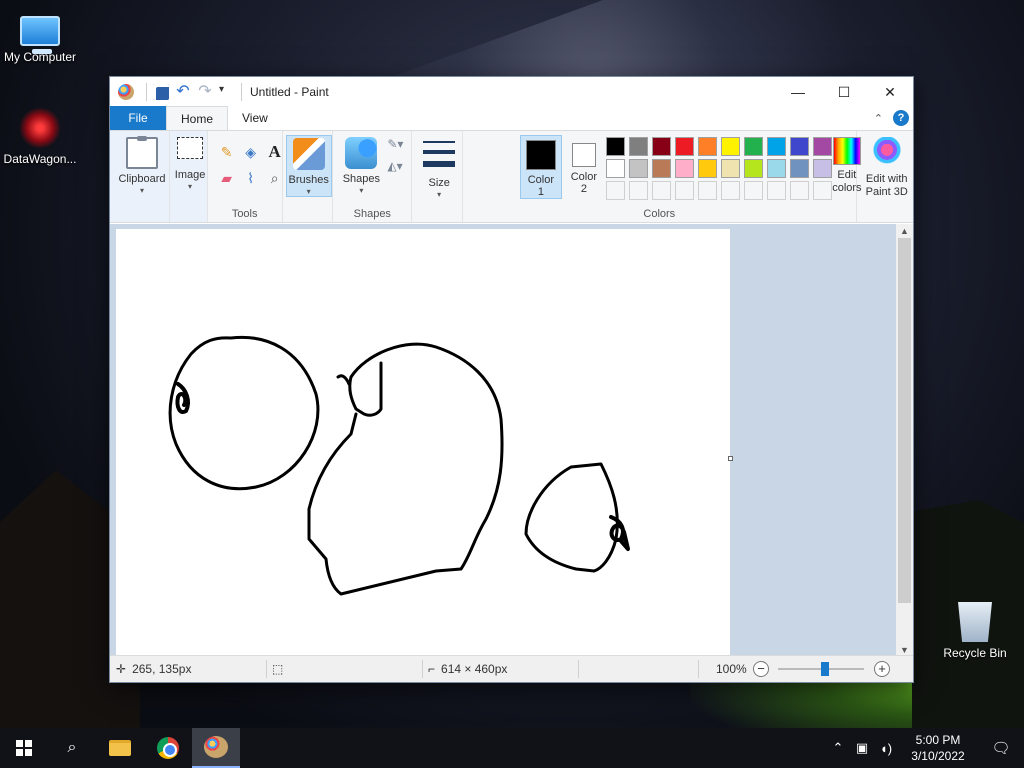 The height and width of the screenshot is (768, 1024). I want to click on clock-date: 3/10/2022, so click(938, 756).